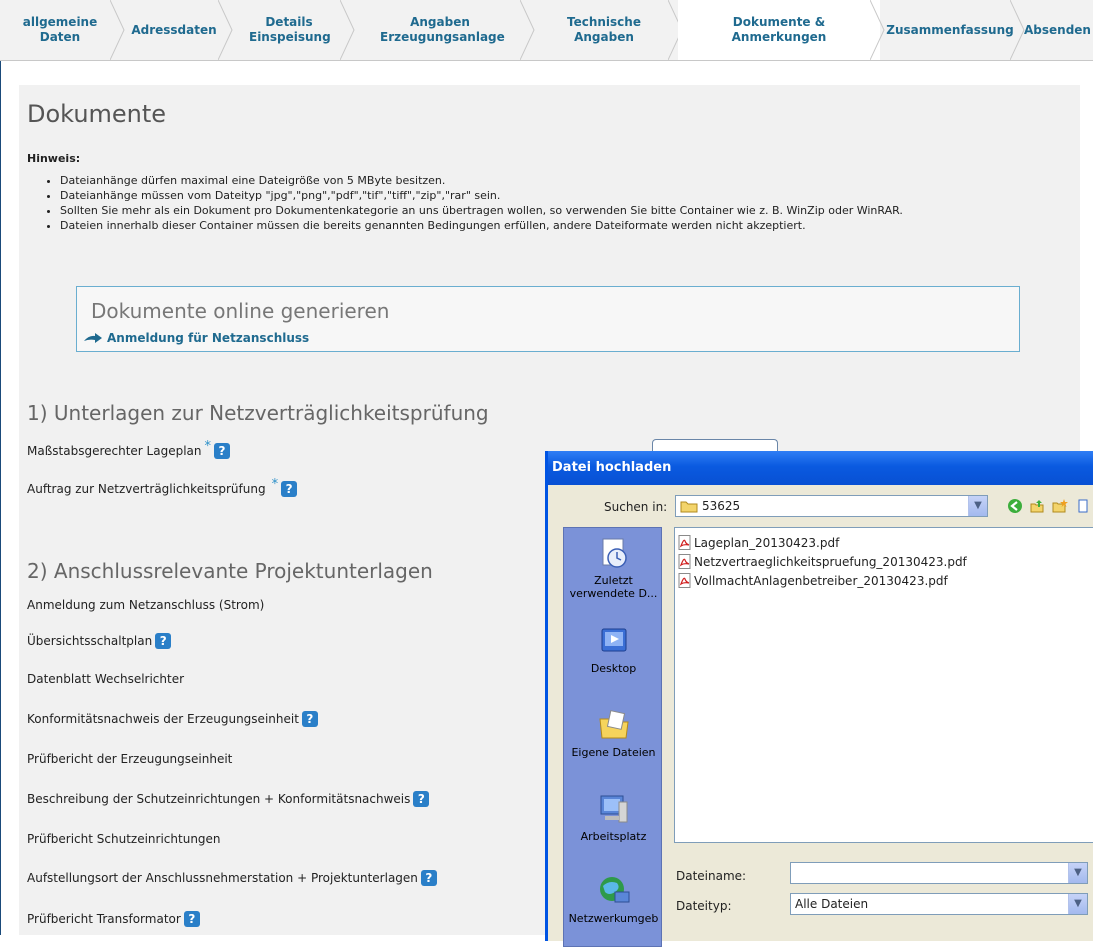 The width and height of the screenshot is (1093, 947). I want to click on lookin-value: 53625, so click(721, 506).